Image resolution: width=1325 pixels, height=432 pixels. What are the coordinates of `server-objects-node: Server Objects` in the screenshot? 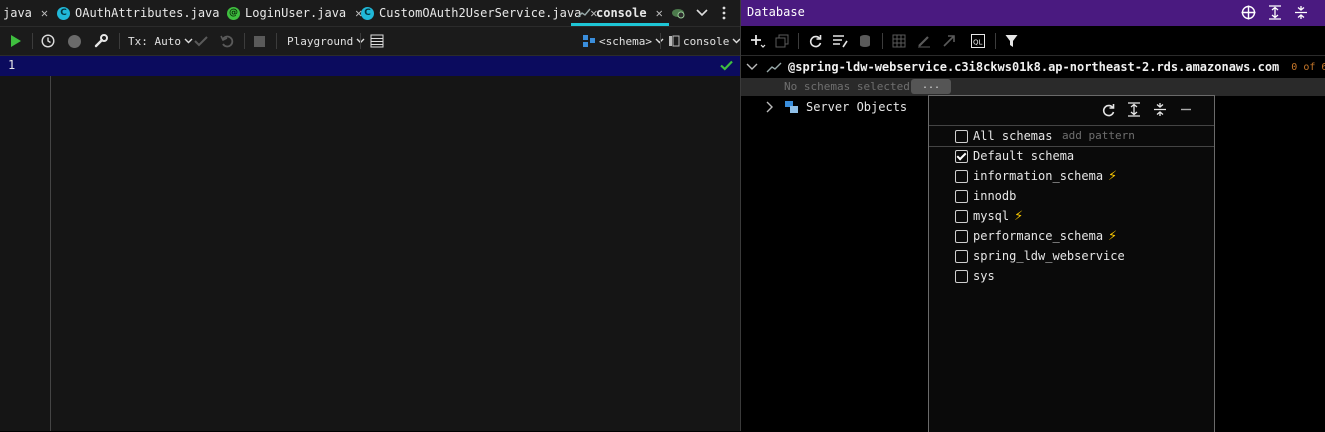 It's located at (836, 107).